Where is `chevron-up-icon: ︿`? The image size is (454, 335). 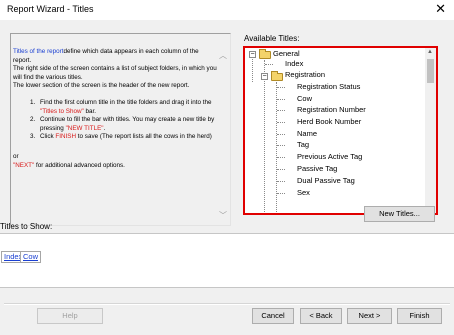
chevron-up-icon: ︿ is located at coordinates (223, 55).